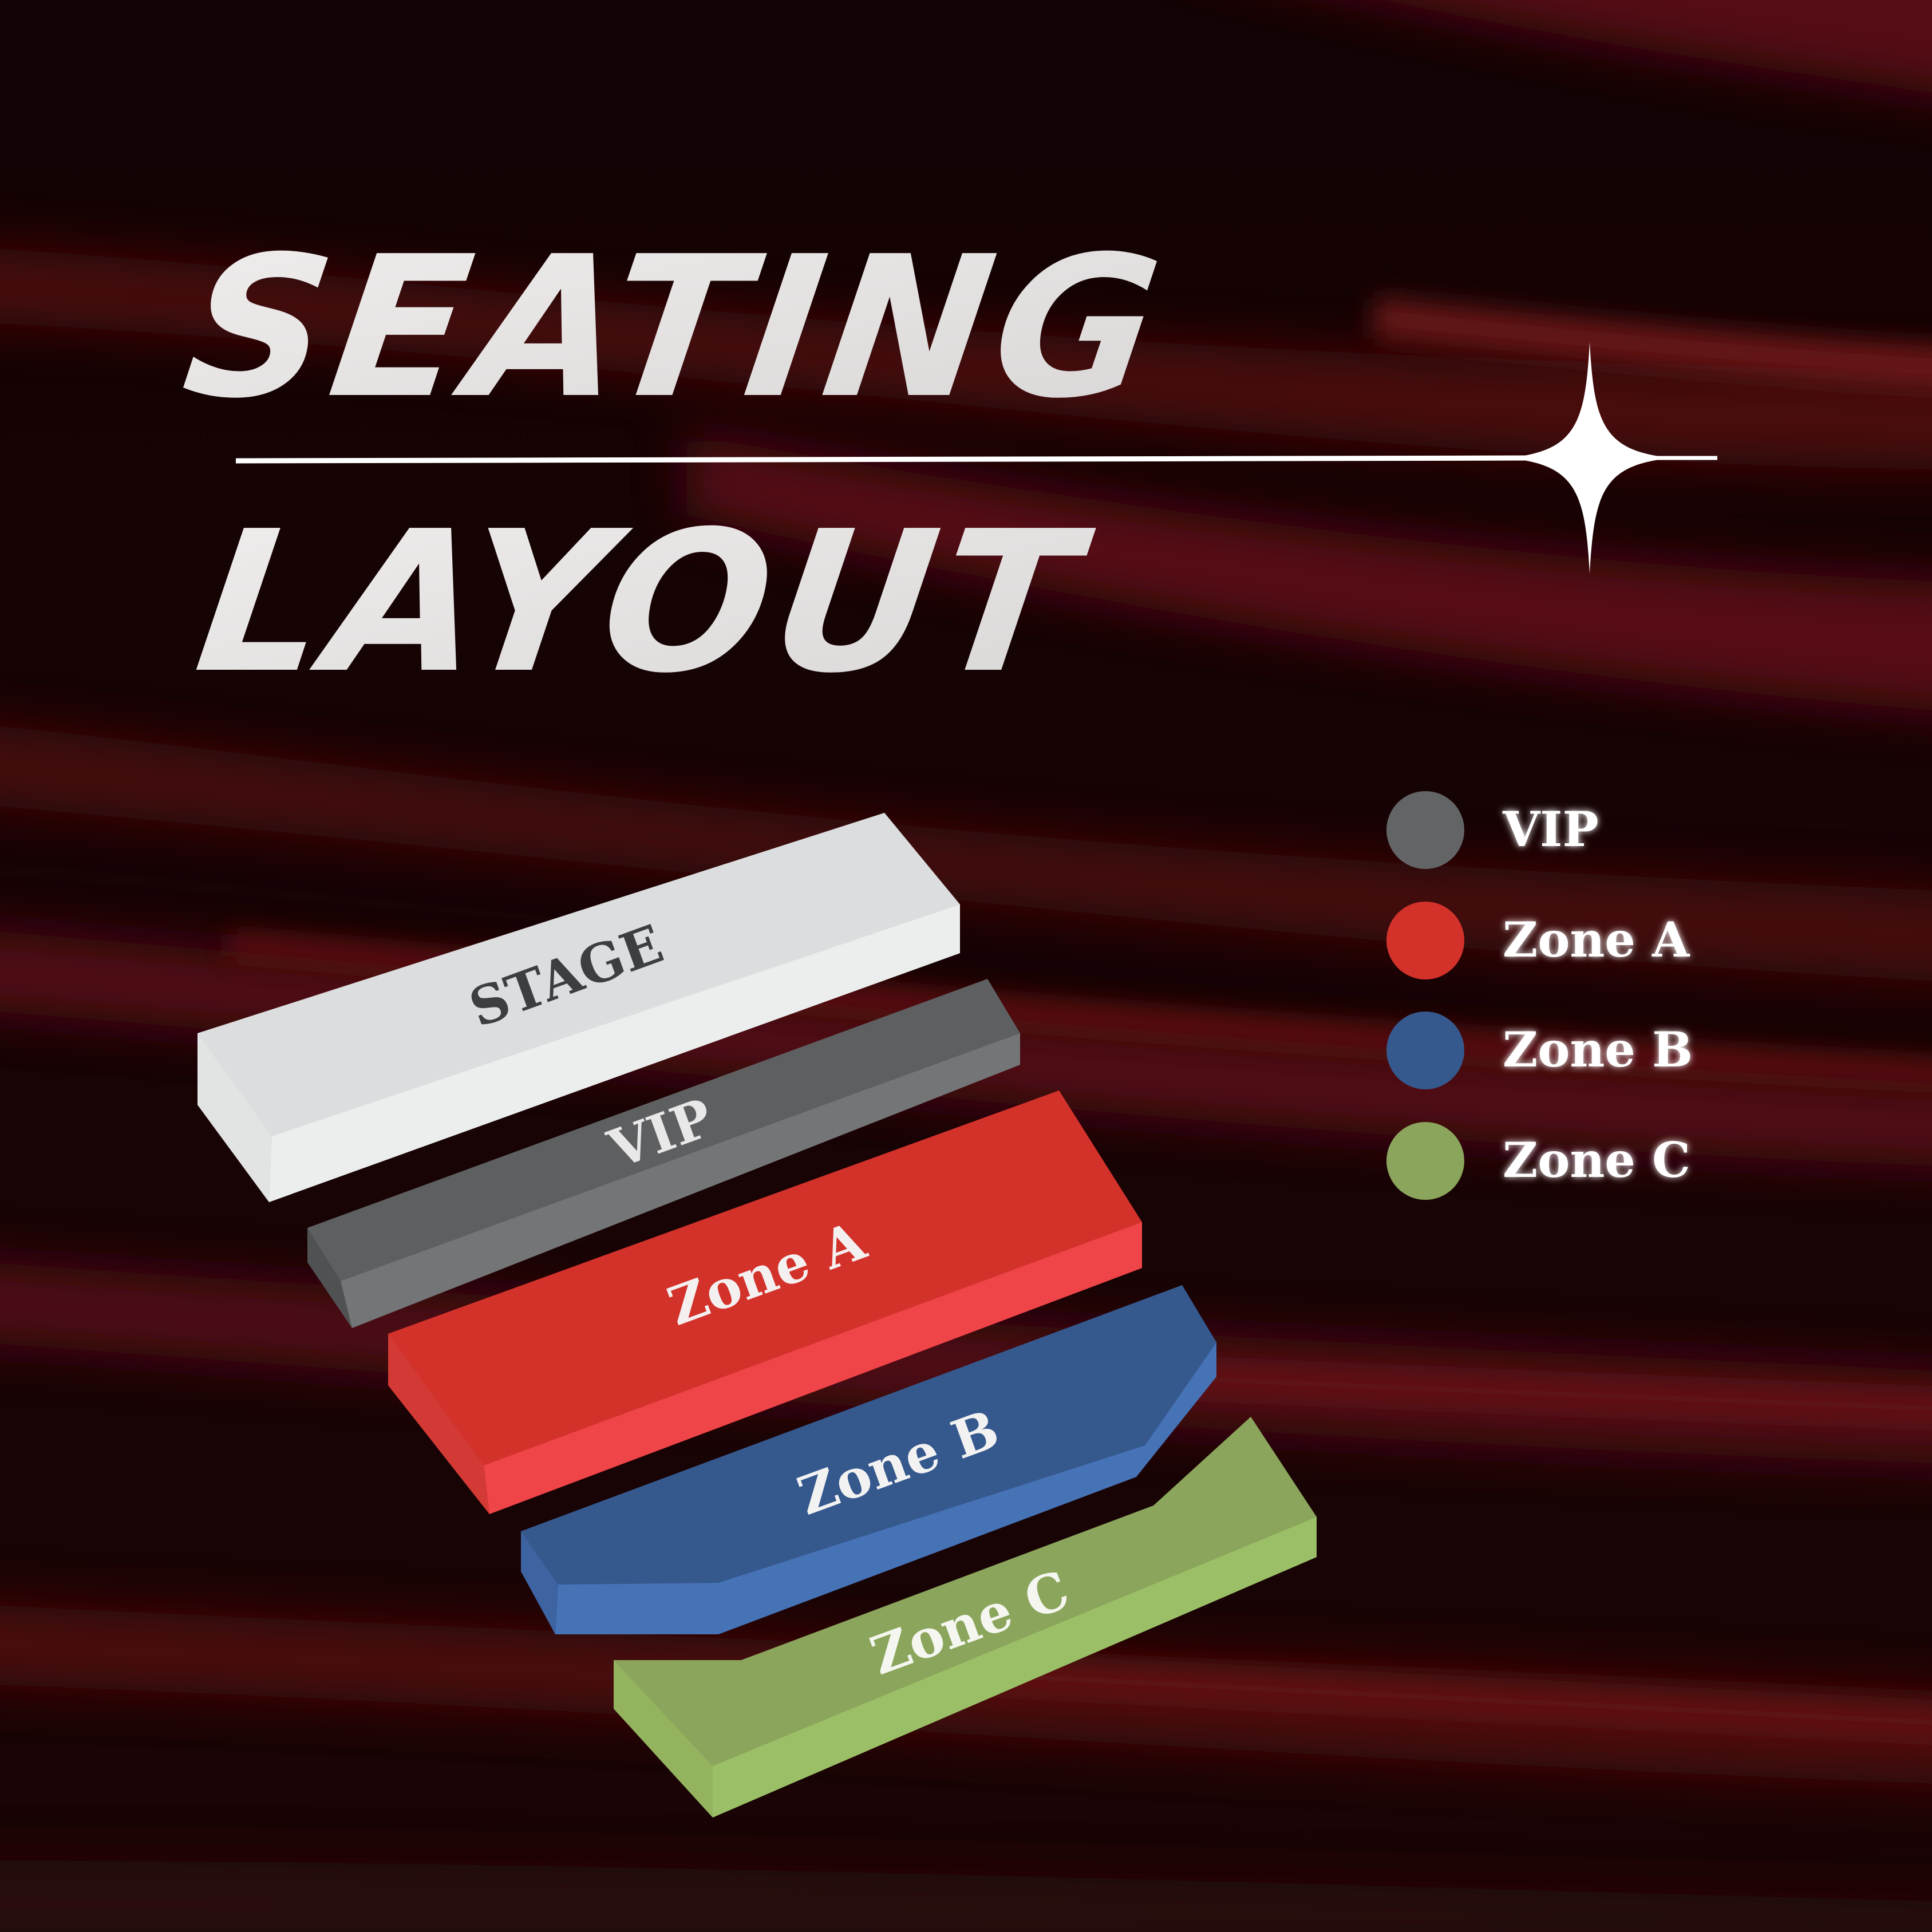  What do you see at coordinates (1425, 940) in the screenshot?
I see `legend-swatch-zone-a` at bounding box center [1425, 940].